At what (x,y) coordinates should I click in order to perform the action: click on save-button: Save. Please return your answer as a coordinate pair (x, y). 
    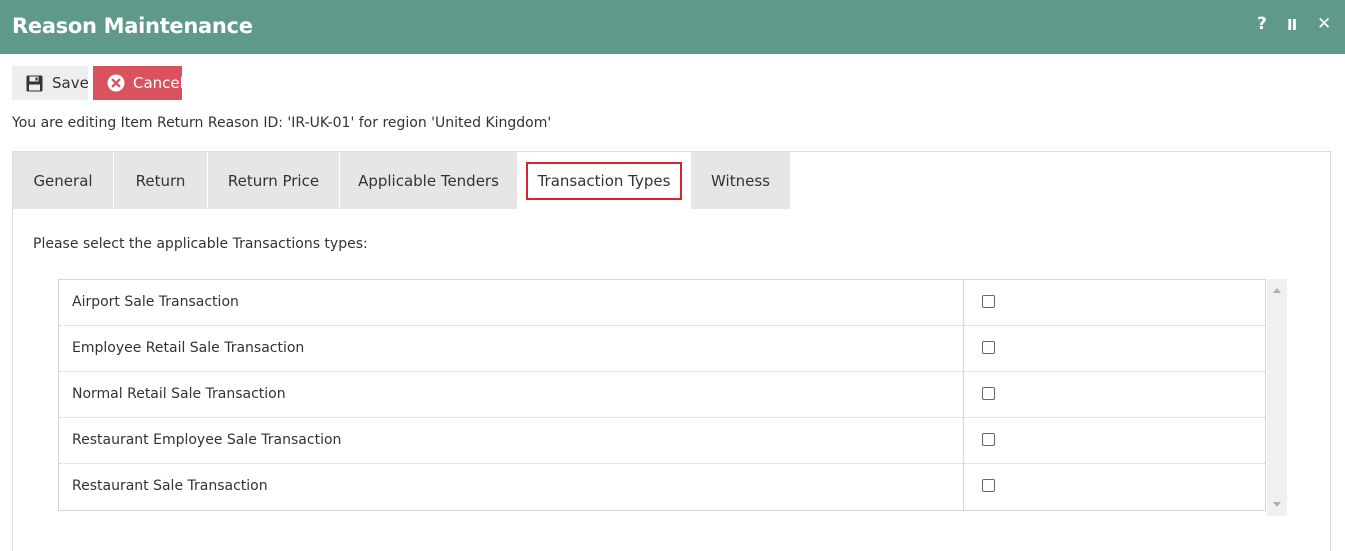
    Looking at the image, I should click on (50, 83).